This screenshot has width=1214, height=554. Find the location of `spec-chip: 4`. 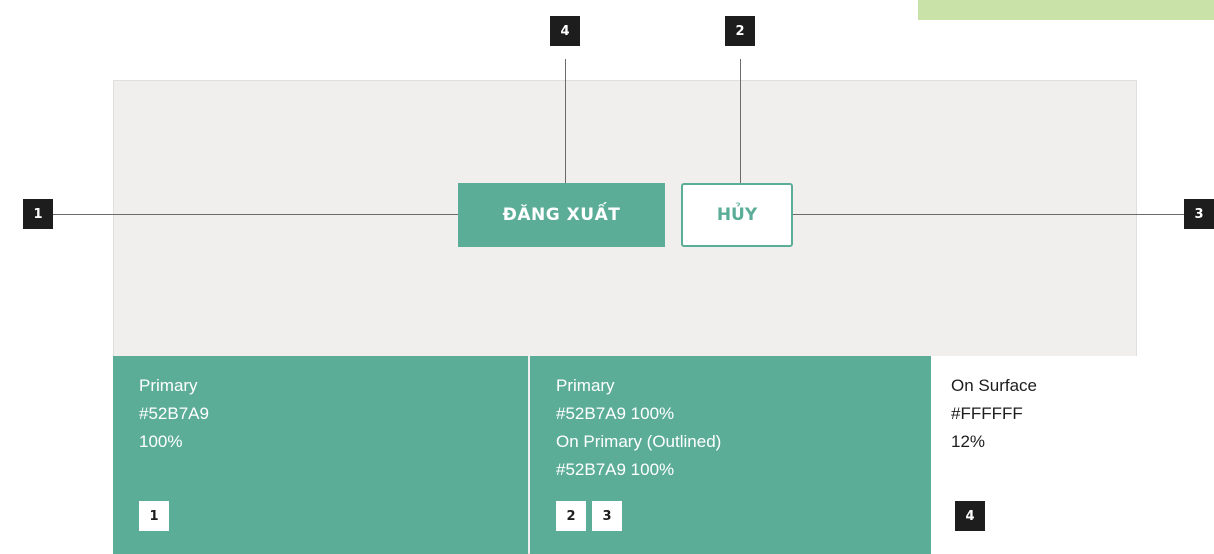

spec-chip: 4 is located at coordinates (970, 516).